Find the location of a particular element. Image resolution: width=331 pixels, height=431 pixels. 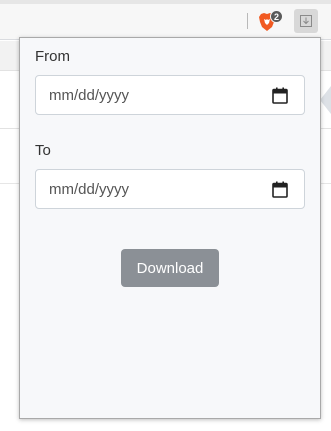

to-date-input: mm/dd/yyyy is located at coordinates (170, 189).